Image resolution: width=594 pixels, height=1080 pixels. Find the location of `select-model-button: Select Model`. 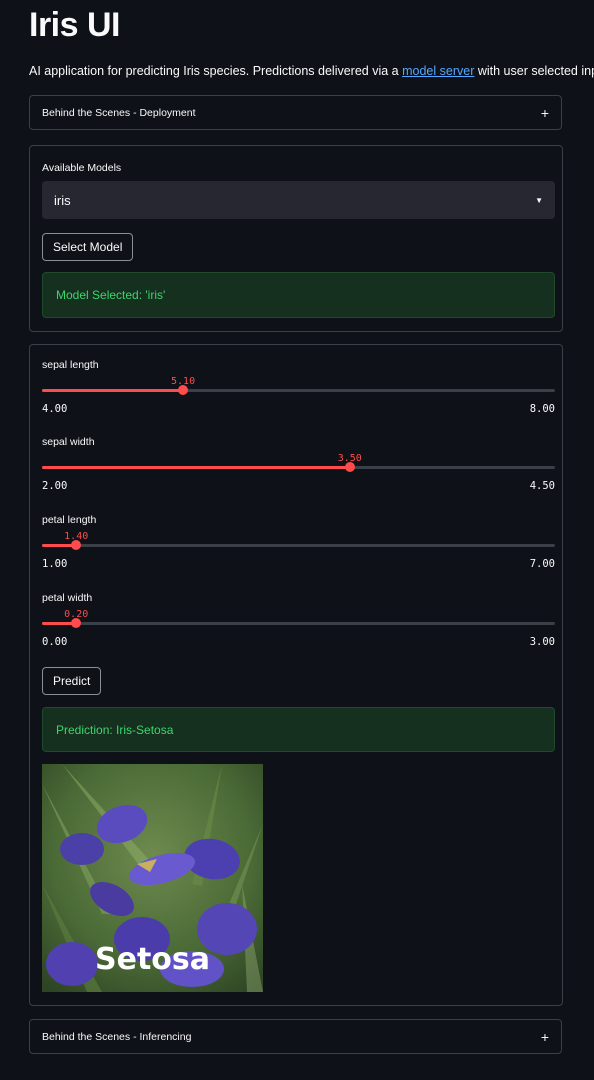

select-model-button: Select Model is located at coordinates (88, 247).